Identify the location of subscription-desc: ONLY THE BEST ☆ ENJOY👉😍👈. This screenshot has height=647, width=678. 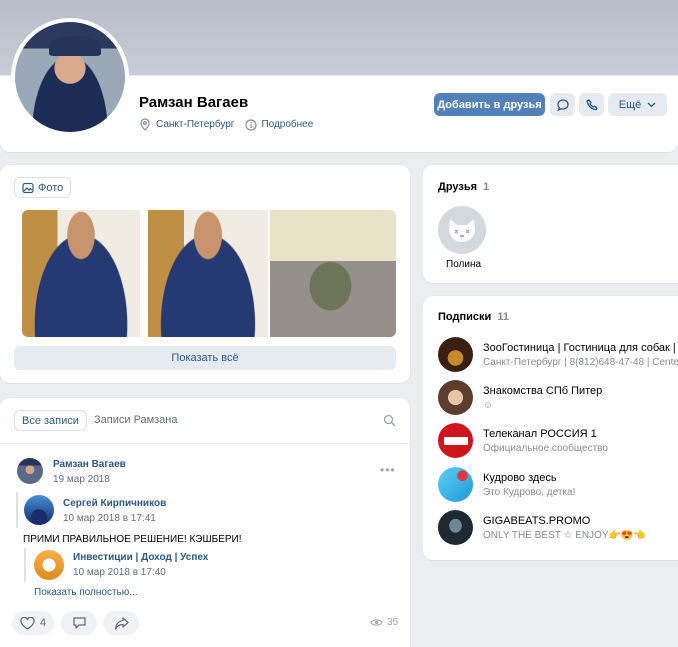
(564, 535).